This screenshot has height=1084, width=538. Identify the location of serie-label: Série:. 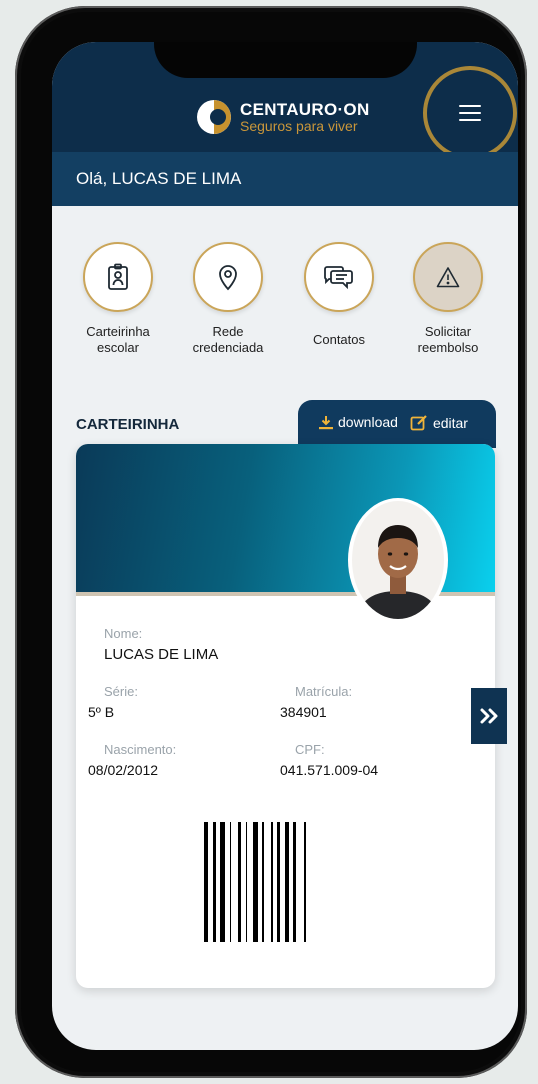
(121, 691).